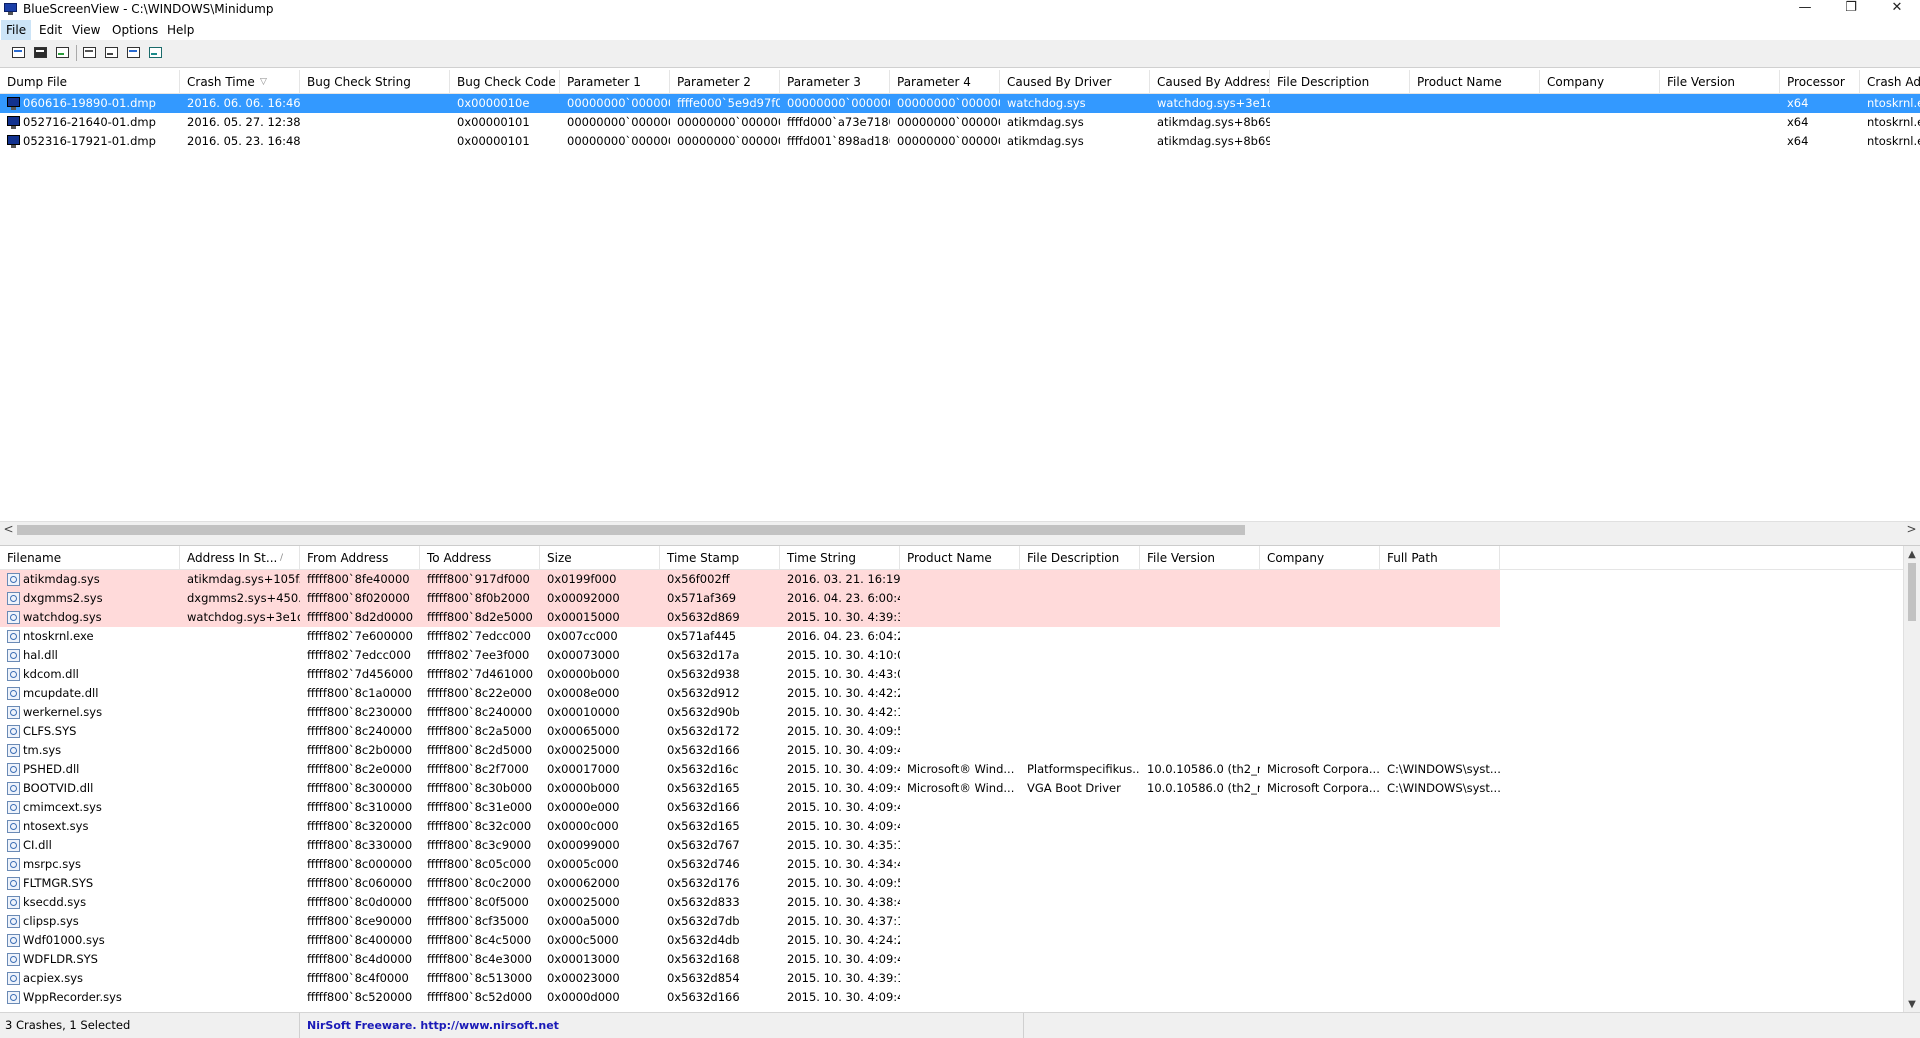 The height and width of the screenshot is (1038, 1920). Describe the element at coordinates (662, 1025) in the screenshot. I see `nirsoft-link: NirSoft Freeware. http://www.nirsoft.net` at that location.